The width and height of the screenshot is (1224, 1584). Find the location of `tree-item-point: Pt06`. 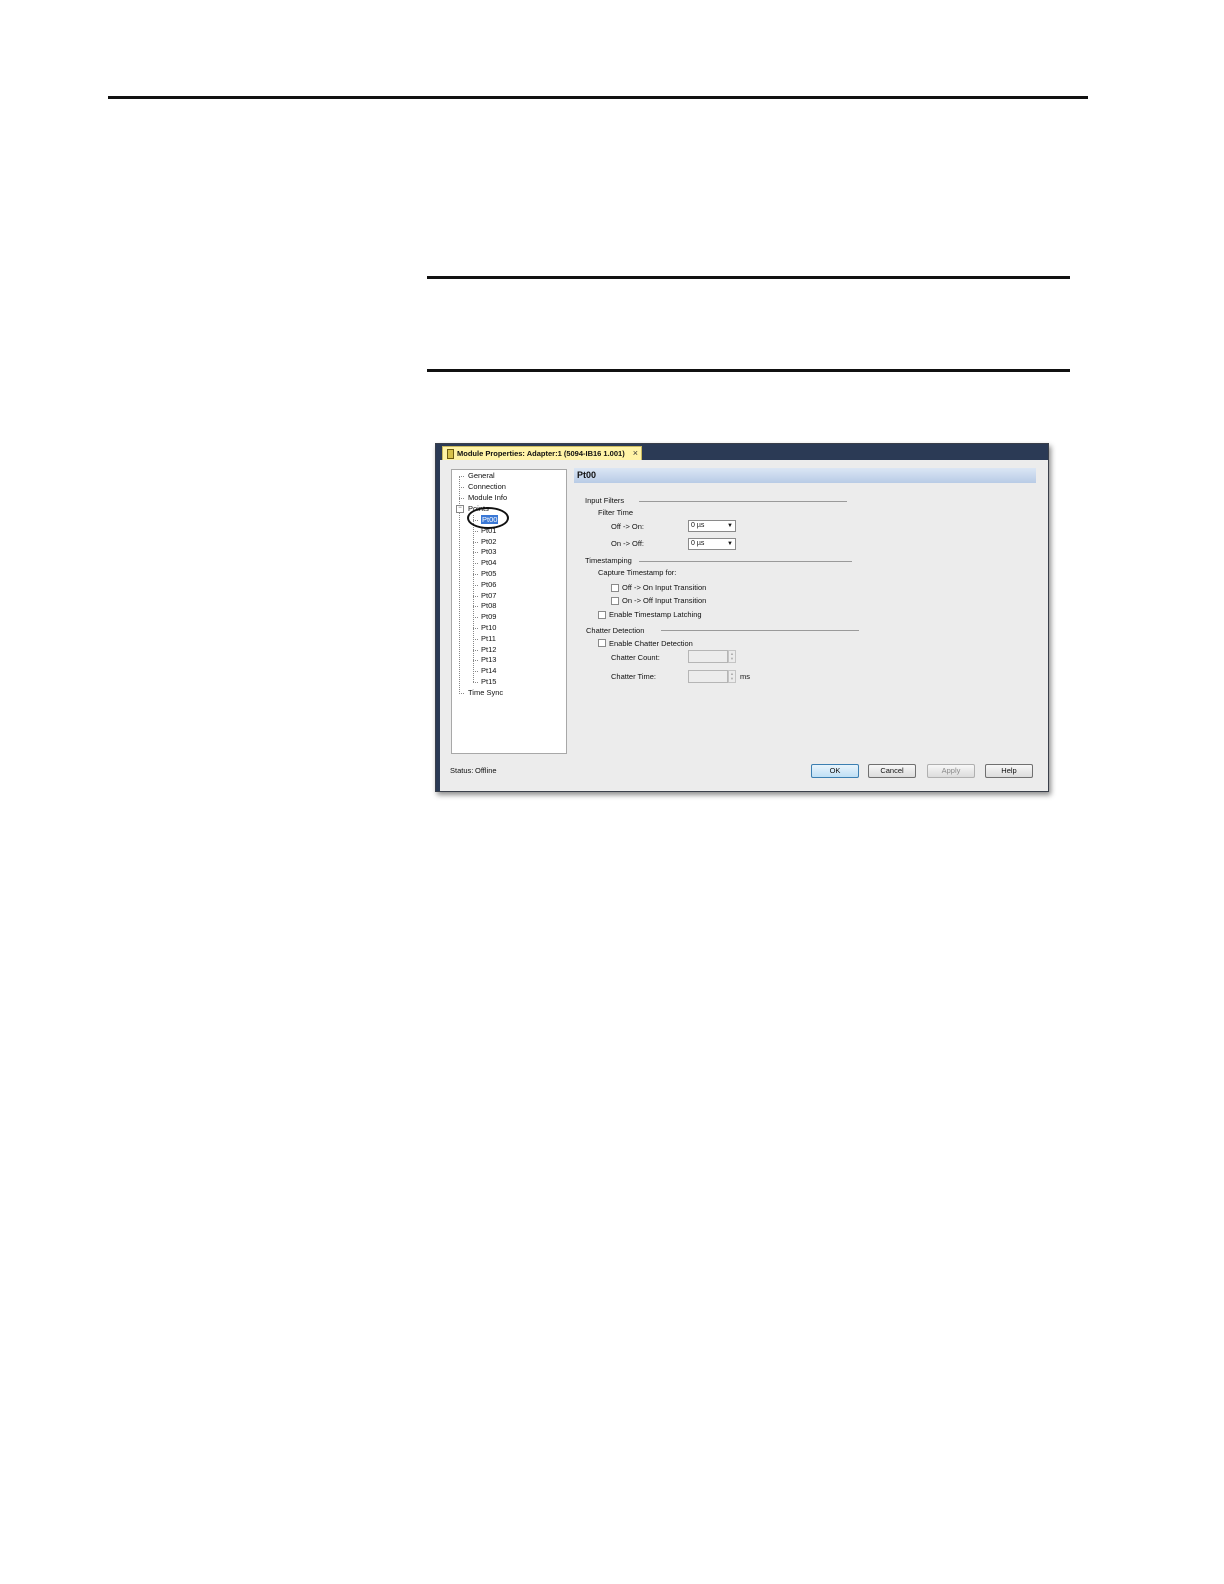

tree-item-point: Pt06 is located at coordinates (488, 585).